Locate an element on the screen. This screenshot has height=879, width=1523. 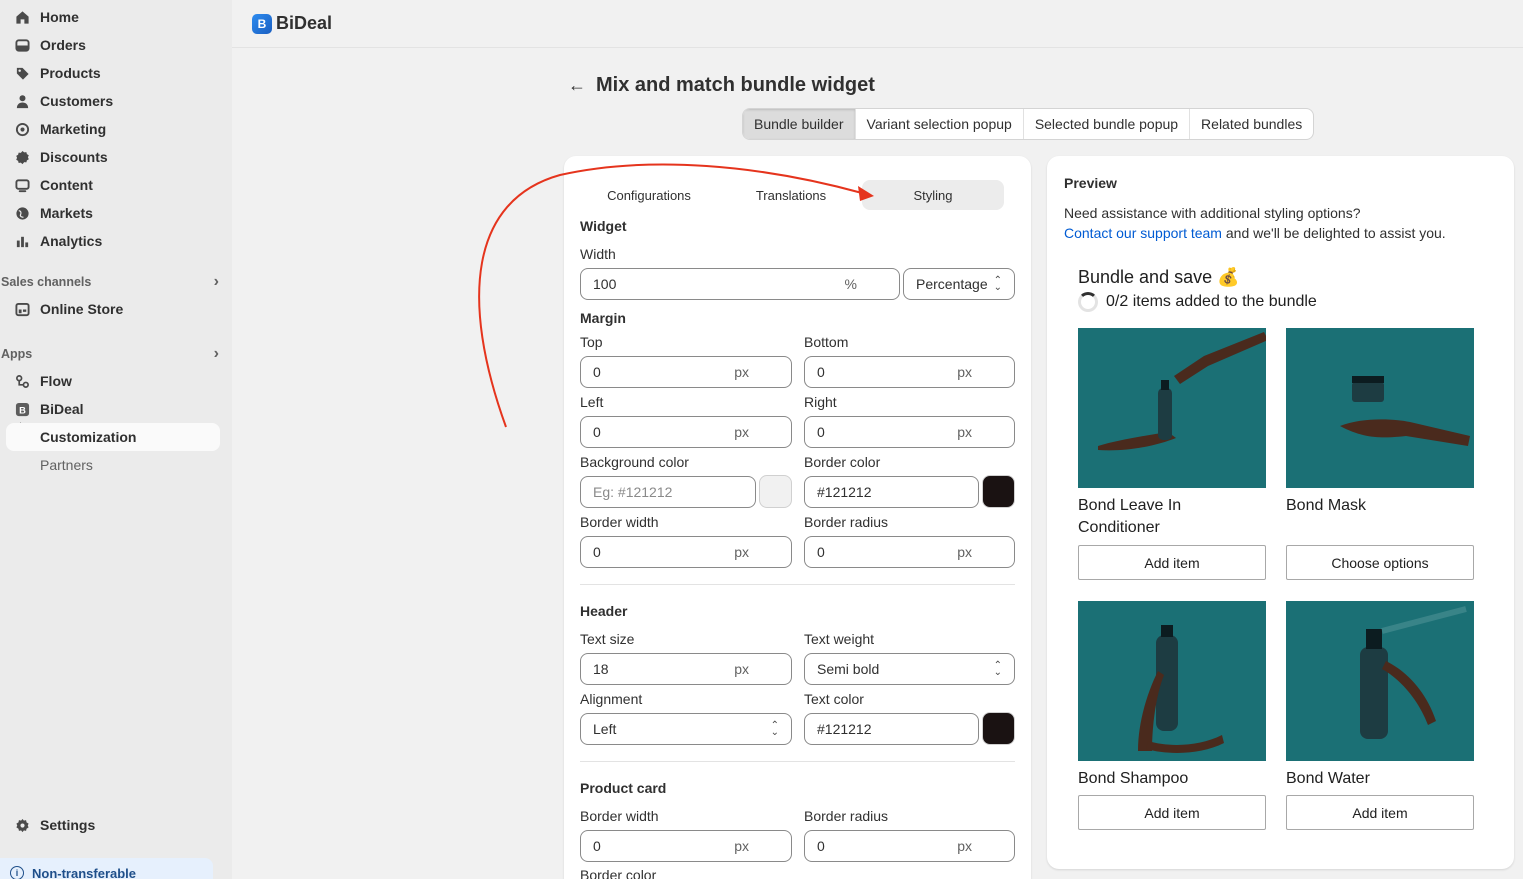
width-type-select: Percentage ⌃ ⌄ is located at coordinates (959, 284).